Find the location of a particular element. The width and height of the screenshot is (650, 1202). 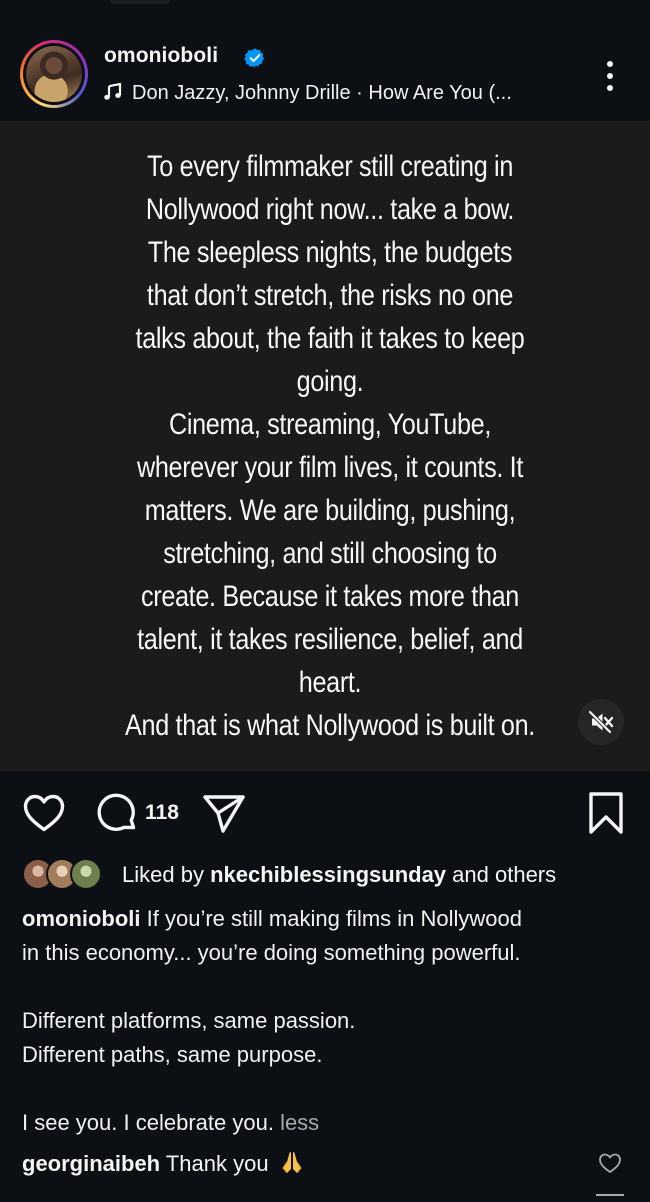

send-paper-plane-icon is located at coordinates (224, 814).